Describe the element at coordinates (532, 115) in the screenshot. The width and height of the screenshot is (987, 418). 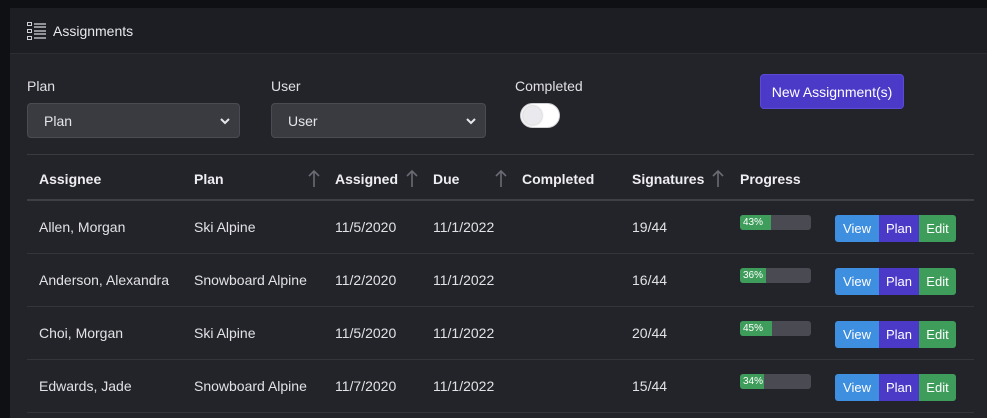
I see `toggle-knob` at that location.